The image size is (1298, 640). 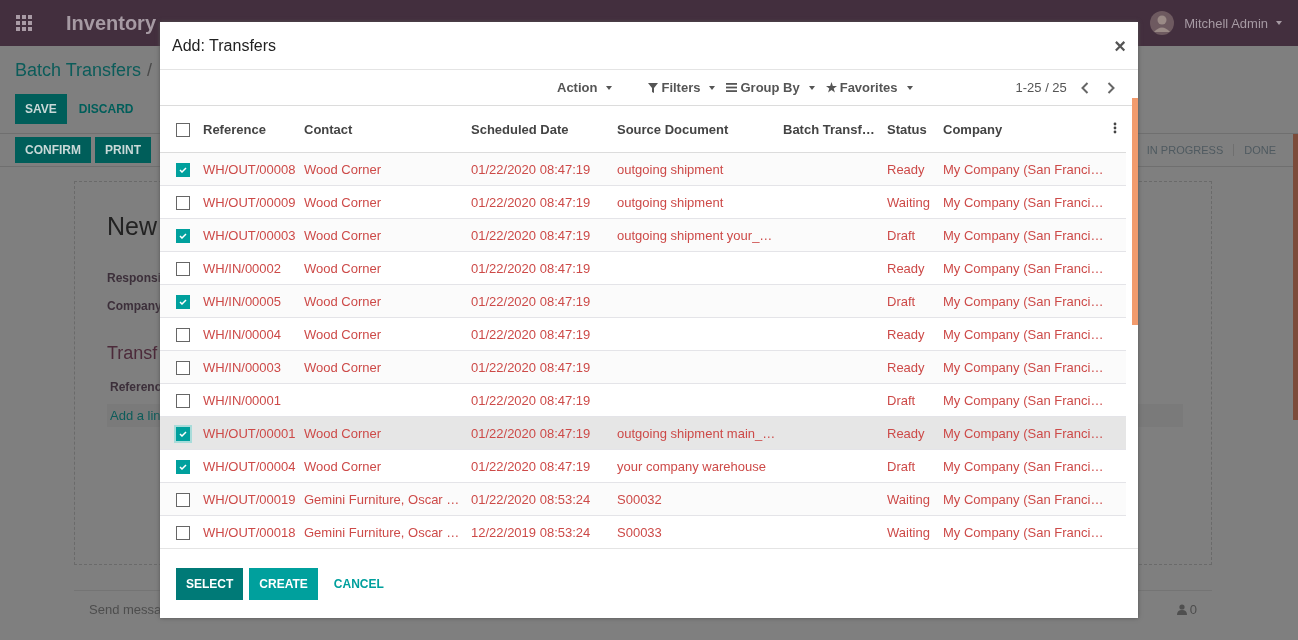 What do you see at coordinates (653, 87) in the screenshot?
I see `filter-icon` at bounding box center [653, 87].